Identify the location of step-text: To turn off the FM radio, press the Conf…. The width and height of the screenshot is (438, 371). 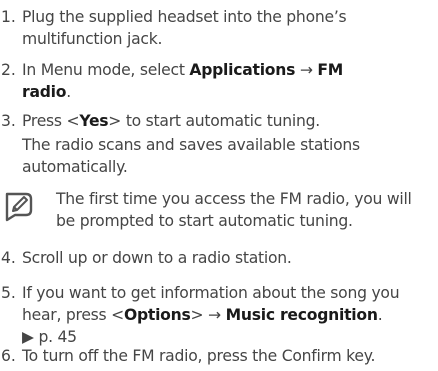
(199, 356).